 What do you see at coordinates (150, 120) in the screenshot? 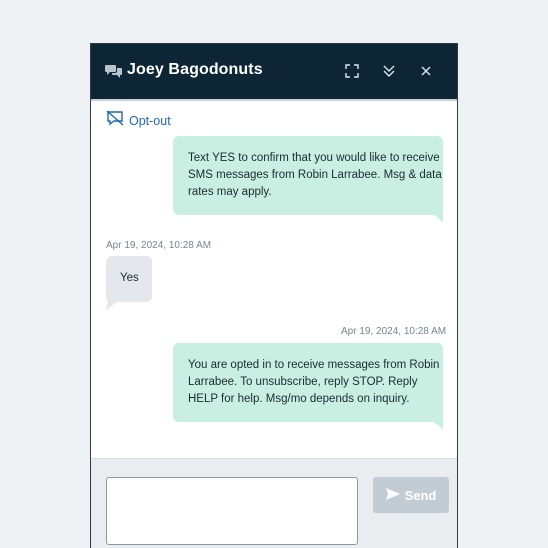
I see `opt-out-label: Opt-out` at bounding box center [150, 120].